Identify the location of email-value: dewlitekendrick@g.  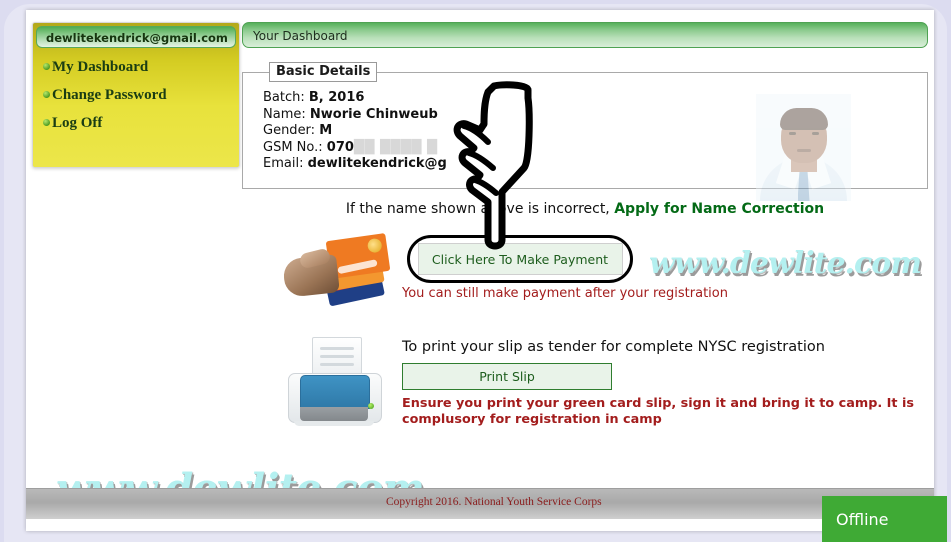
(377, 163).